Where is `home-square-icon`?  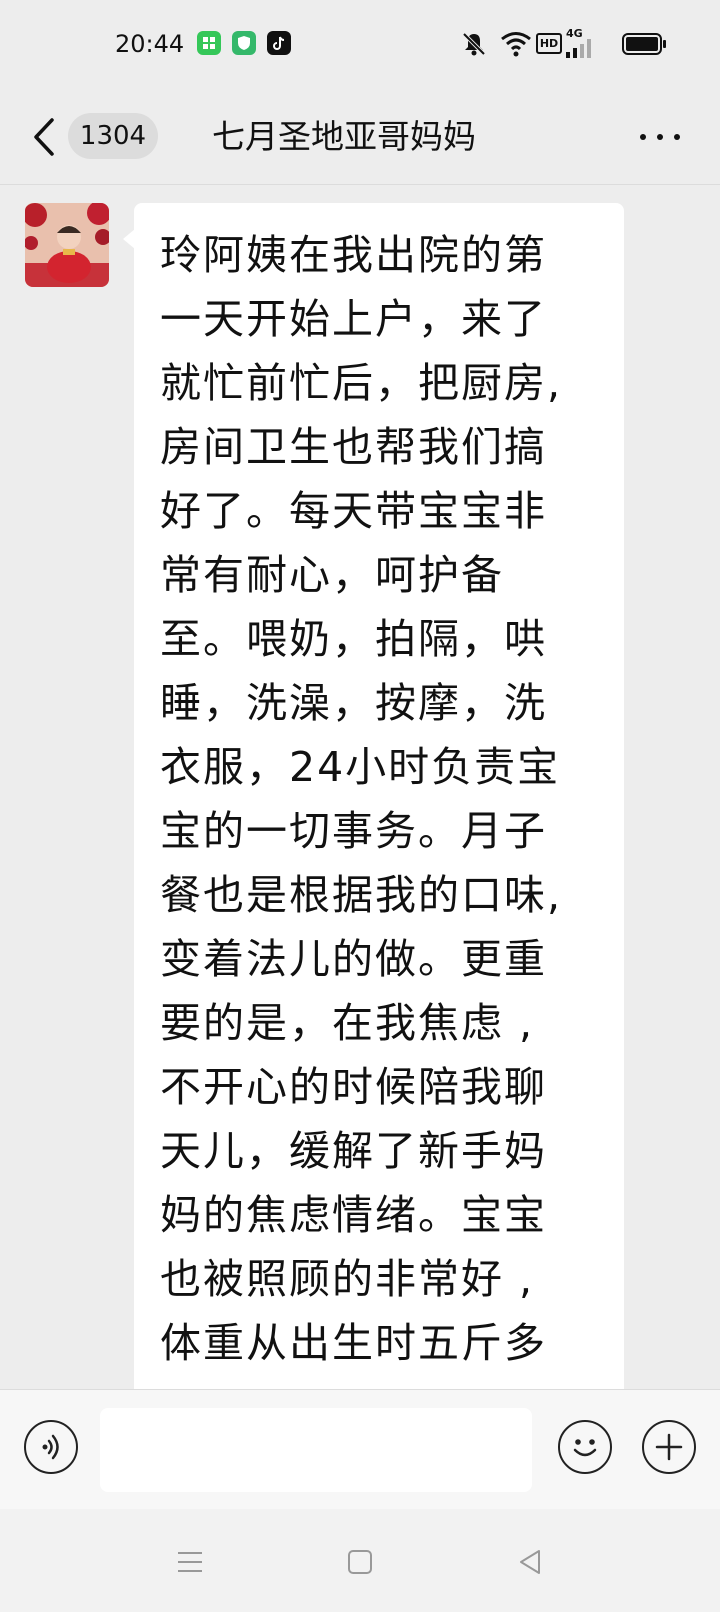
home-square-icon is located at coordinates (360, 1562).